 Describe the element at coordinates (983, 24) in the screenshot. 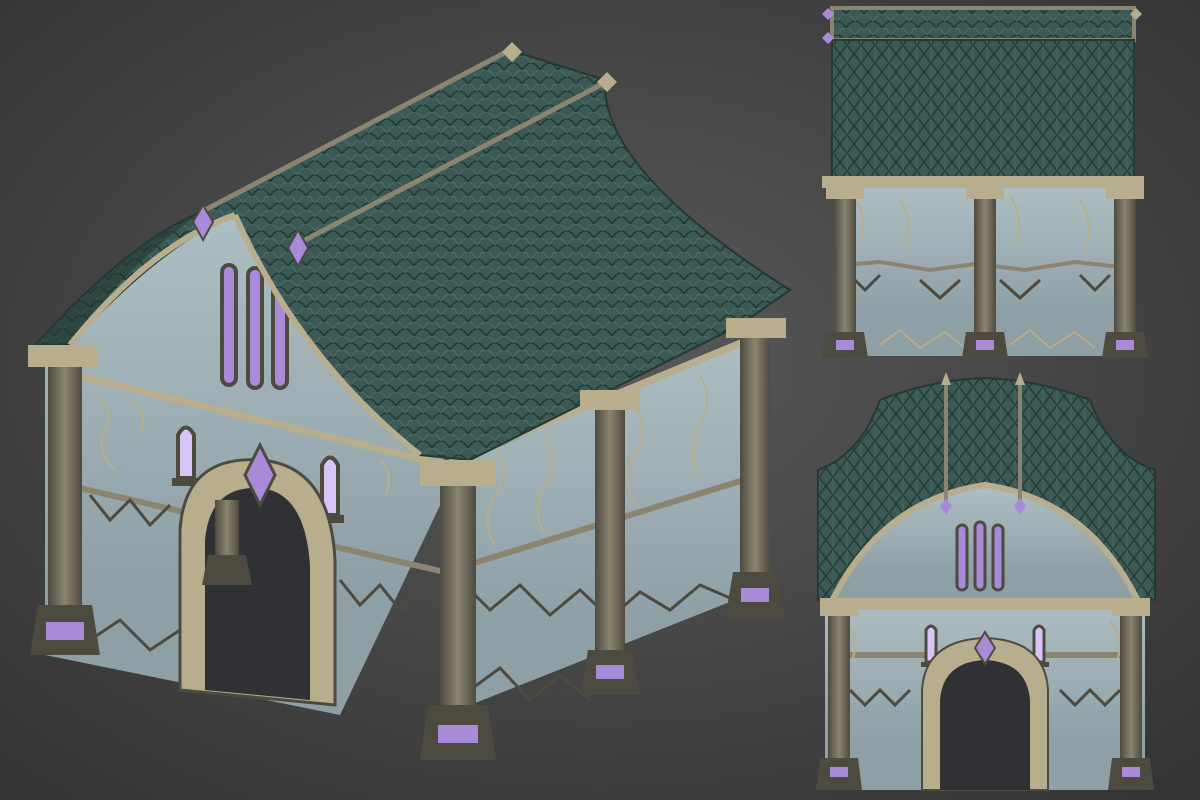

I see `roof-ridge-strip` at that location.